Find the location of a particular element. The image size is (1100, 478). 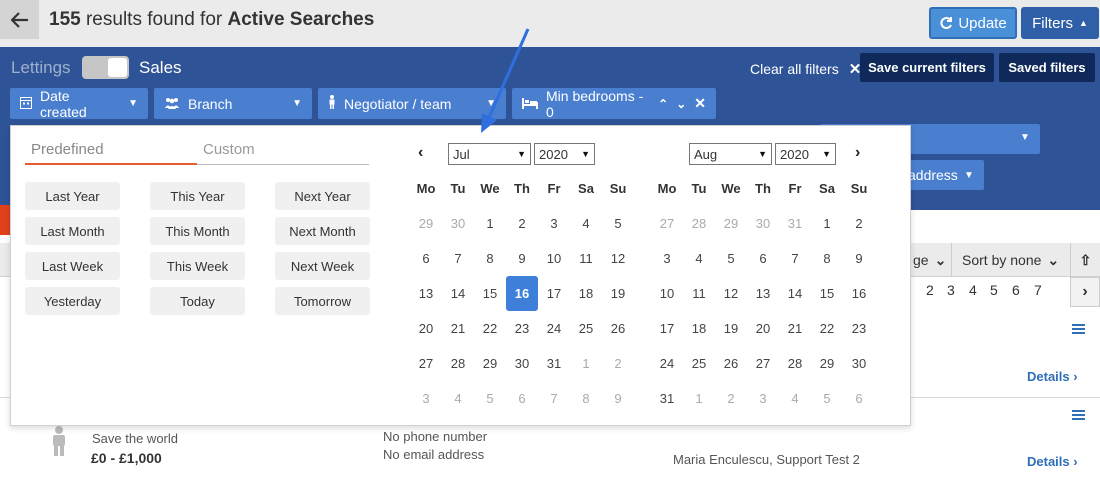

page-2: 2 is located at coordinates (930, 290).